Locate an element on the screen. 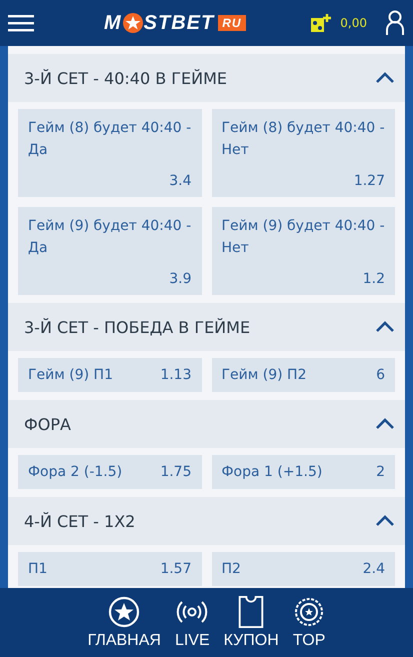 The height and width of the screenshot is (657, 413). ticket-icon is located at coordinates (251, 612).